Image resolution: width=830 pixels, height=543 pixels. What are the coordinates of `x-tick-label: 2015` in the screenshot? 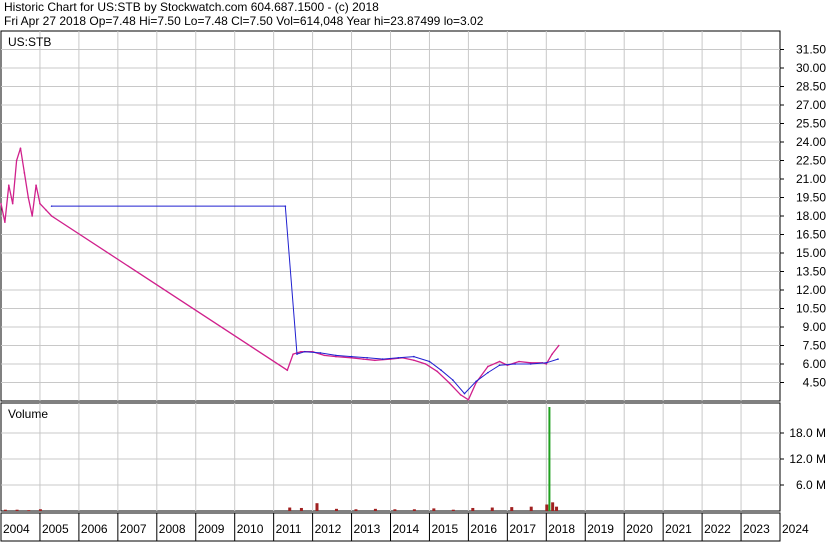 It's located at (444, 529).